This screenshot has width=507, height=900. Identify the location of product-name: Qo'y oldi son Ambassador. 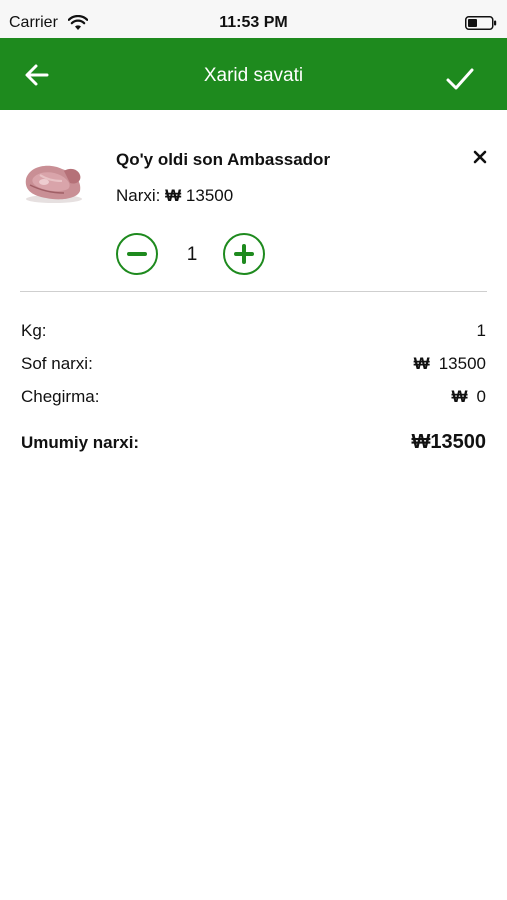
(223, 159).